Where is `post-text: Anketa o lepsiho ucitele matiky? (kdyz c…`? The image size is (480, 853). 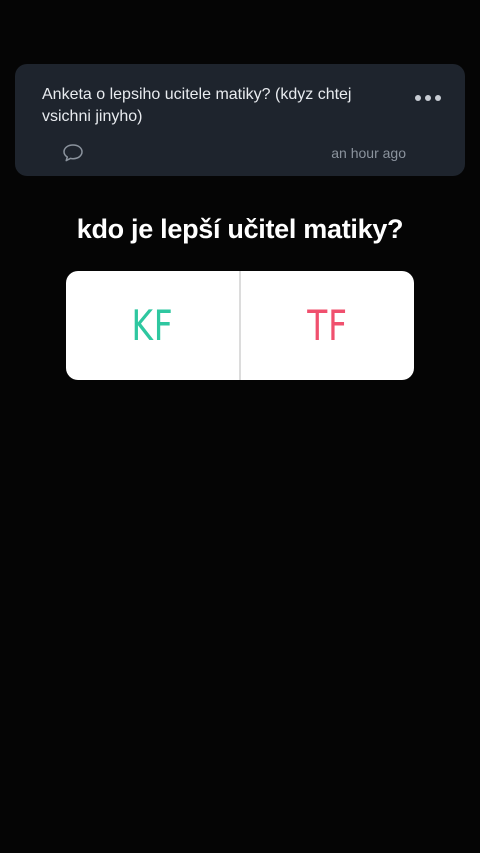 post-text: Anketa o lepsiho ucitele matiky? (kdyz c… is located at coordinates (197, 105).